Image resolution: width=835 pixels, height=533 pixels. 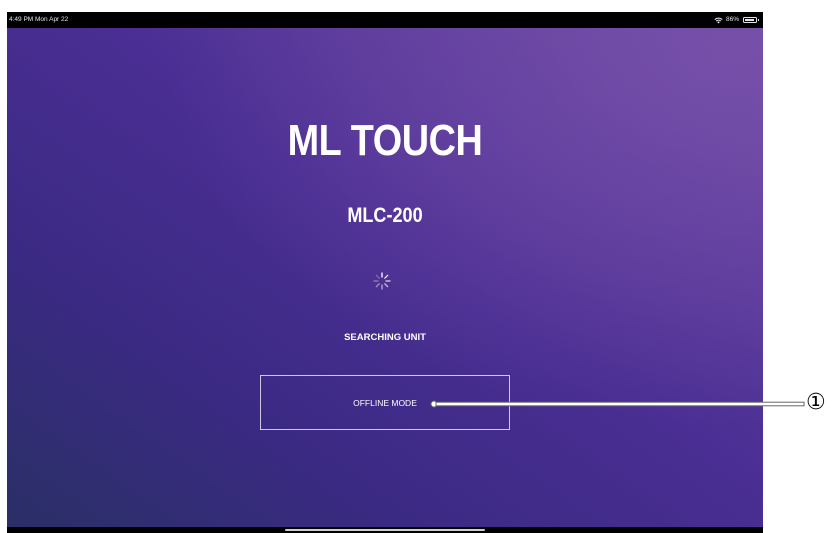 What do you see at coordinates (732, 19) in the screenshot?
I see `battery-percent: 86%` at bounding box center [732, 19].